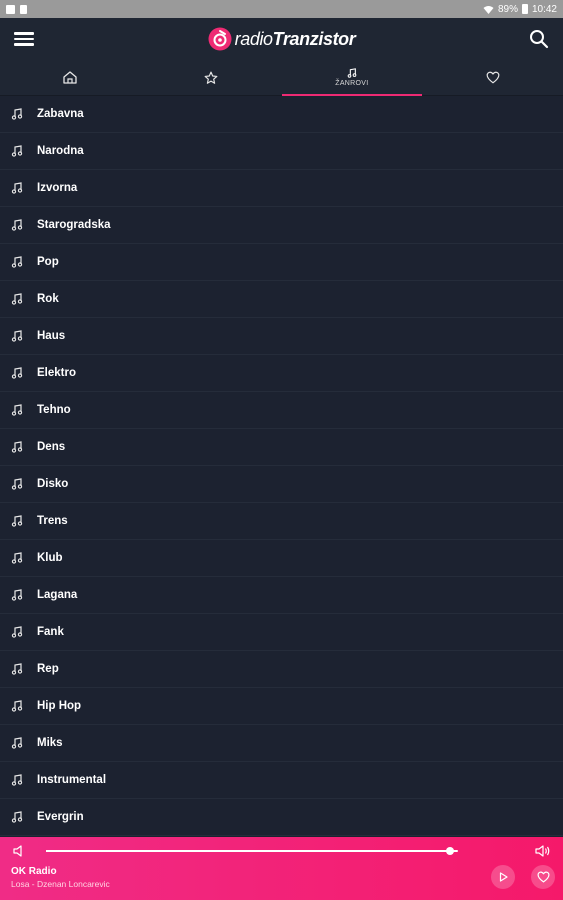  I want to click on volume-slider, so click(252, 851).